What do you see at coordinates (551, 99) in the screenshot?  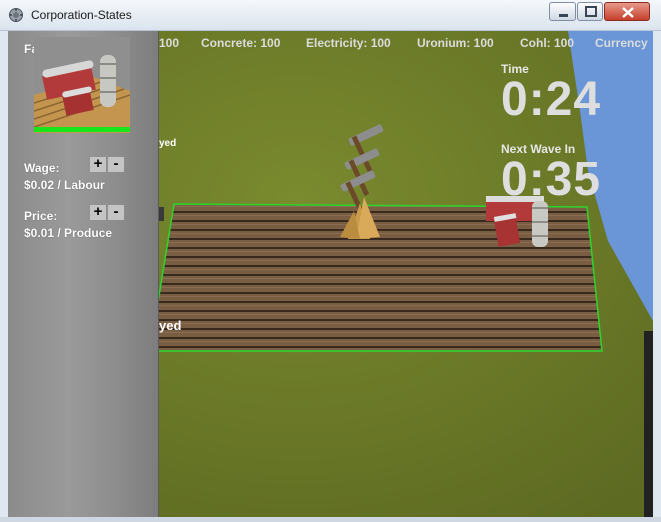 I see `time-value: 0:24` at bounding box center [551, 99].